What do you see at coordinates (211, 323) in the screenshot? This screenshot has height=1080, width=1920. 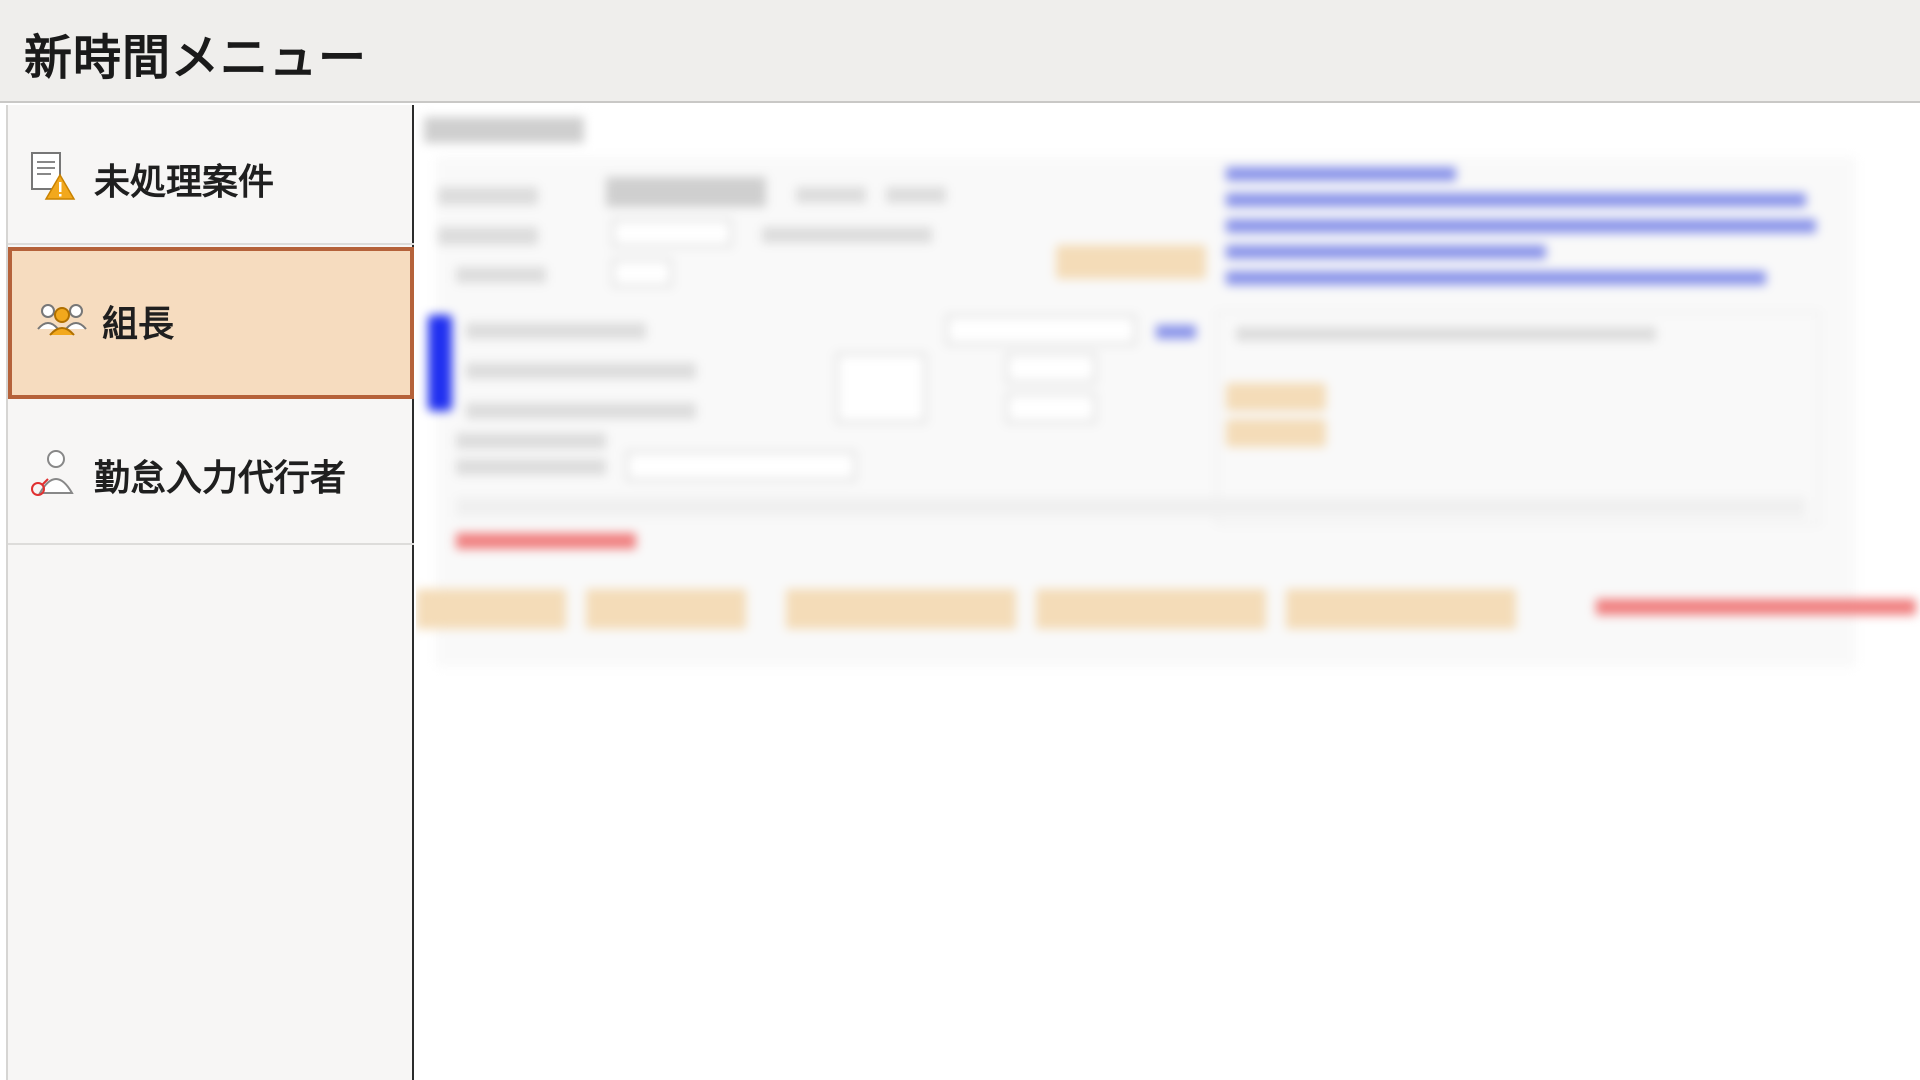 I see `sidebar-item-group-leader: 組長` at bounding box center [211, 323].